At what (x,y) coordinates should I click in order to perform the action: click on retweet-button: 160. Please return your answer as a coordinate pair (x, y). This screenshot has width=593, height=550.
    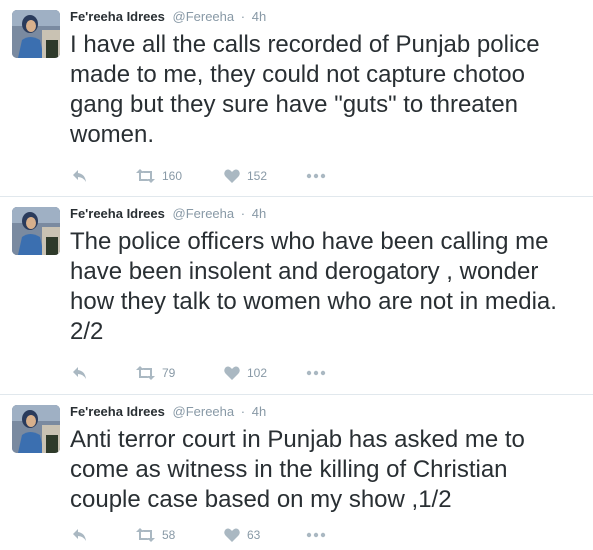
    Looking at the image, I should click on (180, 176).